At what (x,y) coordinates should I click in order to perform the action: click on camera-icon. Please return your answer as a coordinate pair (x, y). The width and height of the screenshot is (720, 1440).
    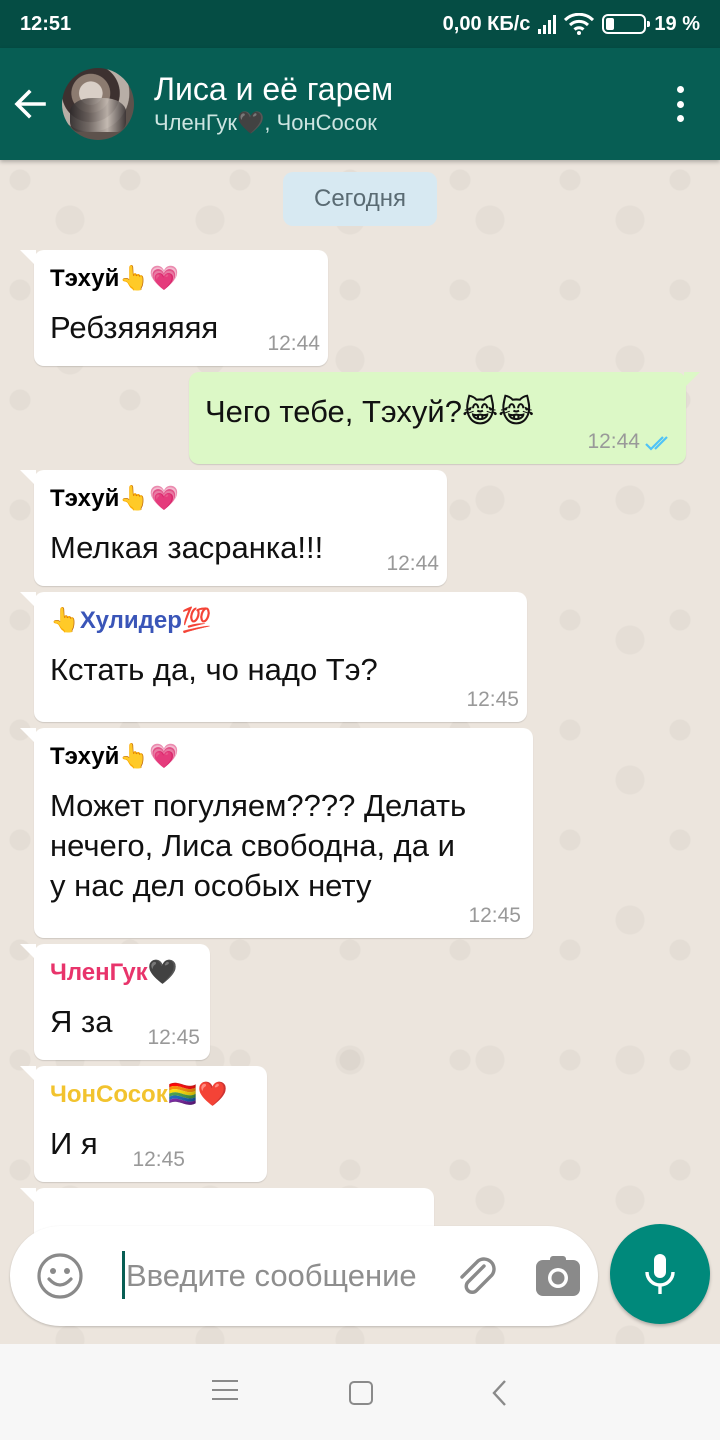
    Looking at the image, I should click on (558, 1276).